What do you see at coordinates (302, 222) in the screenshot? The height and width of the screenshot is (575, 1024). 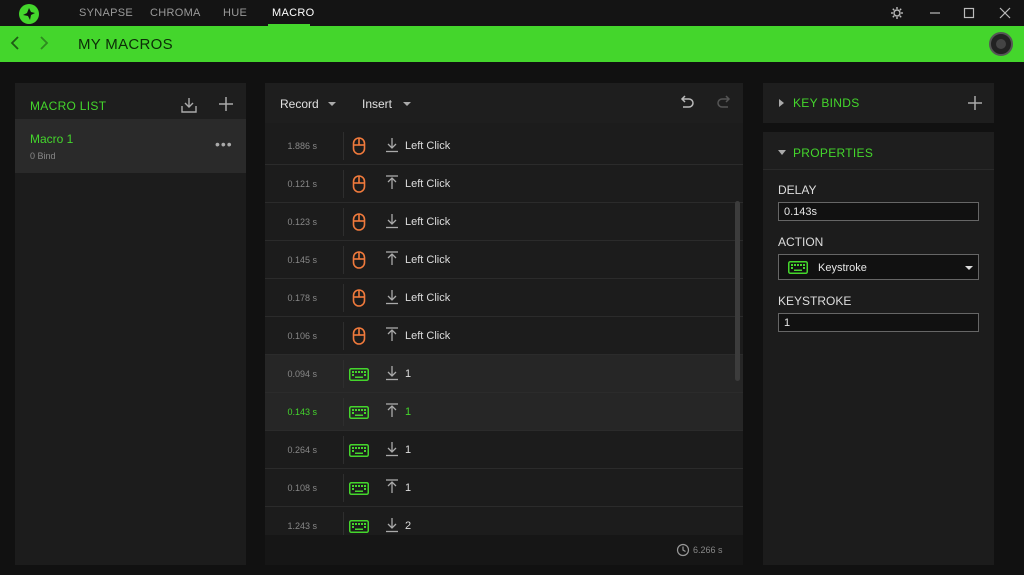 I see `event-delay: 0.123 s` at bounding box center [302, 222].